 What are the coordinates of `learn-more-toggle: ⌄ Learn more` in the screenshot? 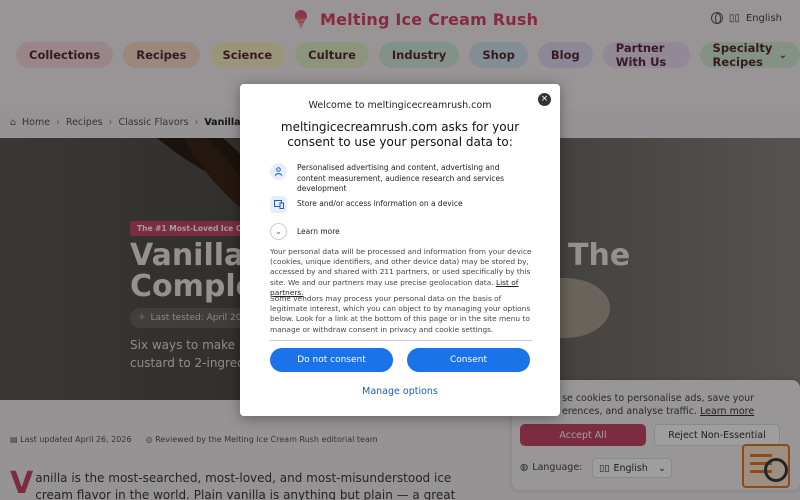 It's located at (305, 231).